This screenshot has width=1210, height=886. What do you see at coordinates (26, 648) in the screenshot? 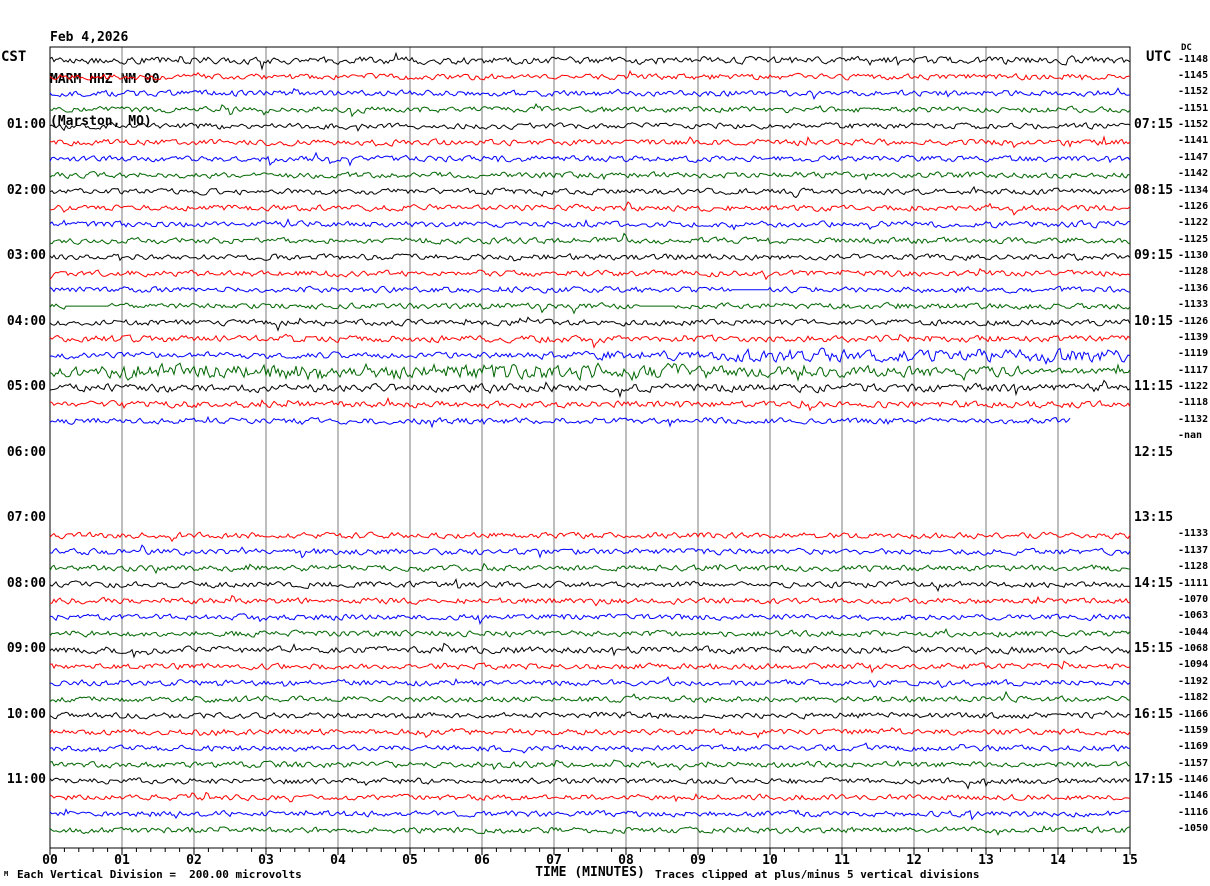
I see `hour-label-cst: 09:00` at bounding box center [26, 648].